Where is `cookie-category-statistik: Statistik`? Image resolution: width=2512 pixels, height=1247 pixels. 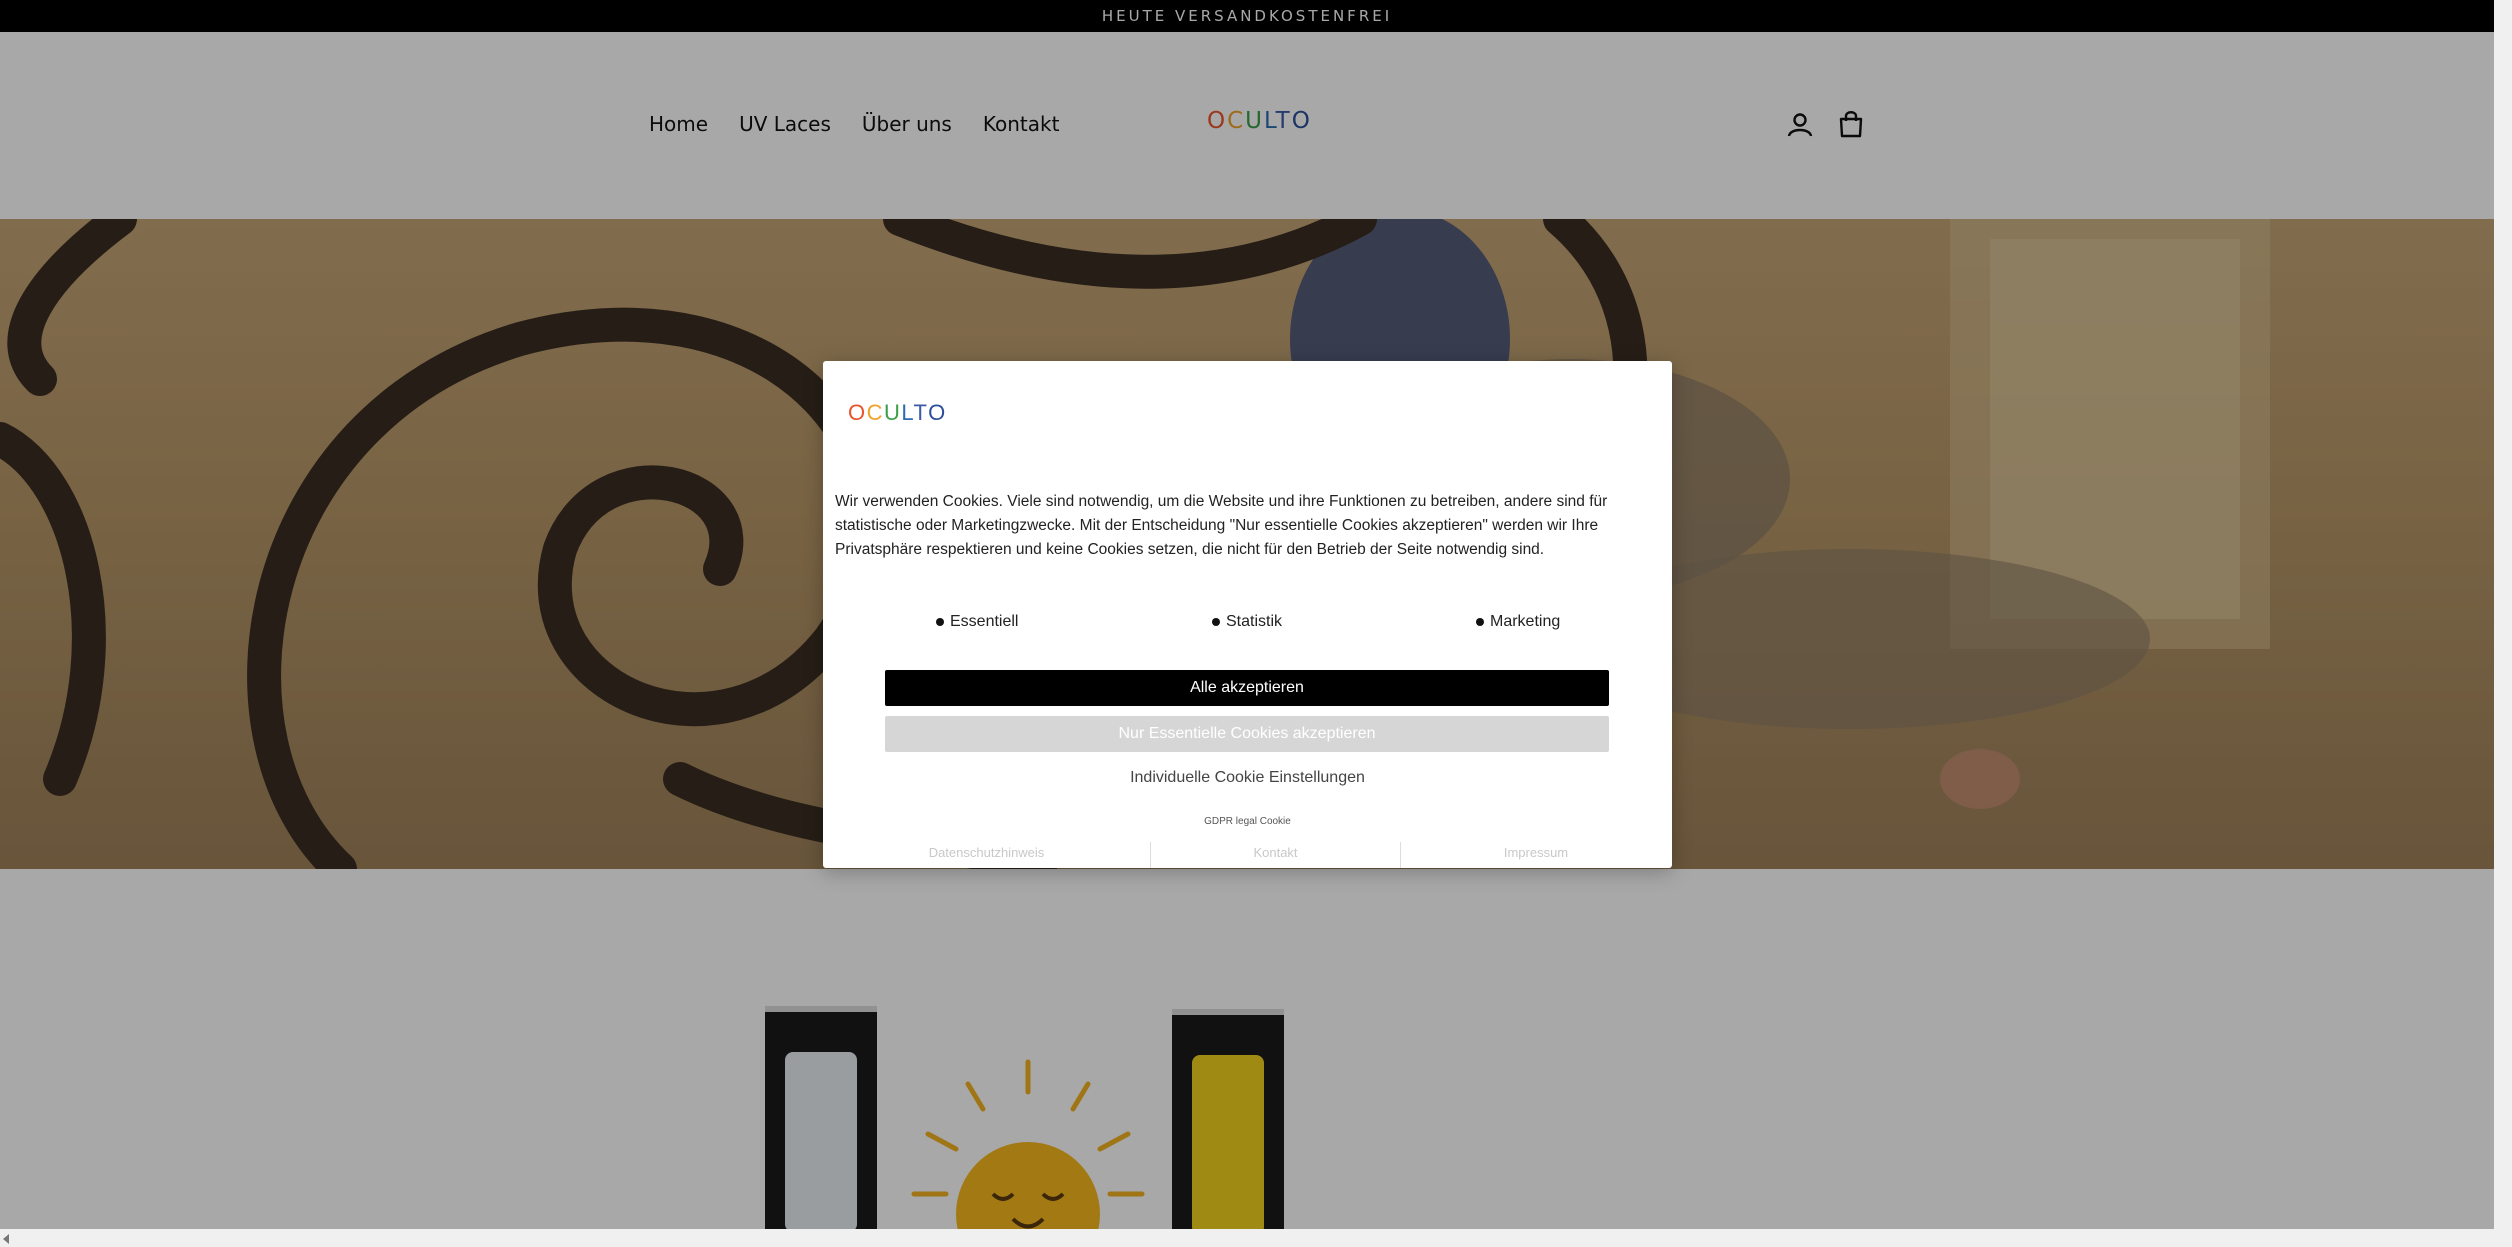
cookie-category-statistik: Statistik is located at coordinates (1247, 622).